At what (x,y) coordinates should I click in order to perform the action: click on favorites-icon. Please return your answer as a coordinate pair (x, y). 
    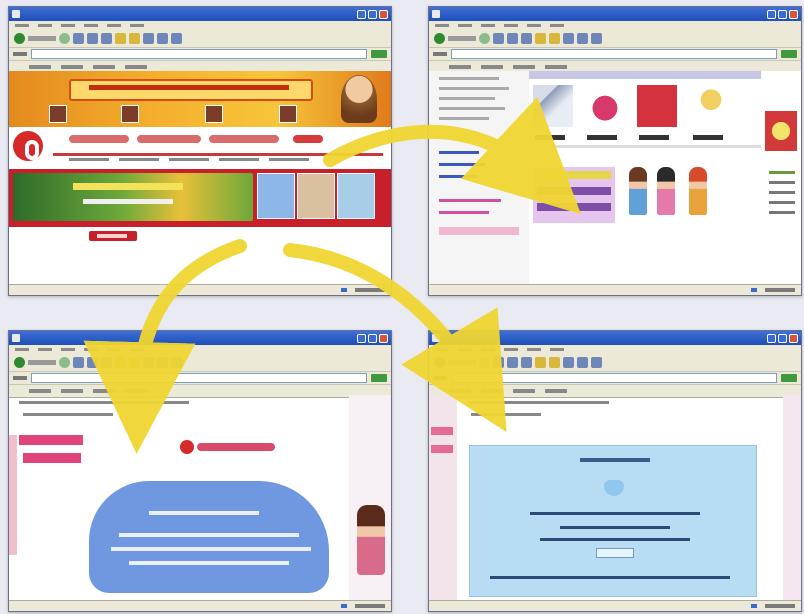
    Looking at the image, I should click on (554, 38).